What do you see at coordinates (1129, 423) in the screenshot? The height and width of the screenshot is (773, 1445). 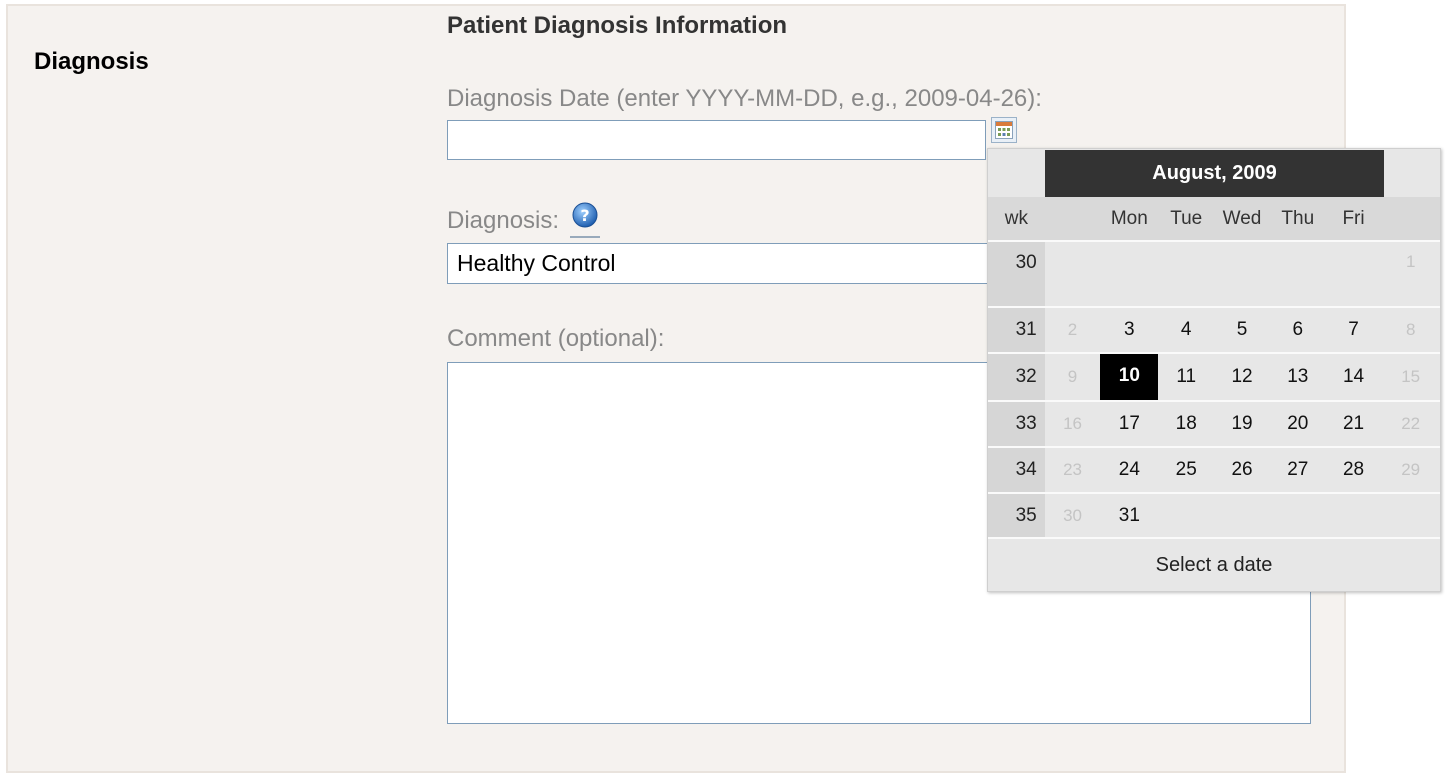 I see `calendar-day: 17` at bounding box center [1129, 423].